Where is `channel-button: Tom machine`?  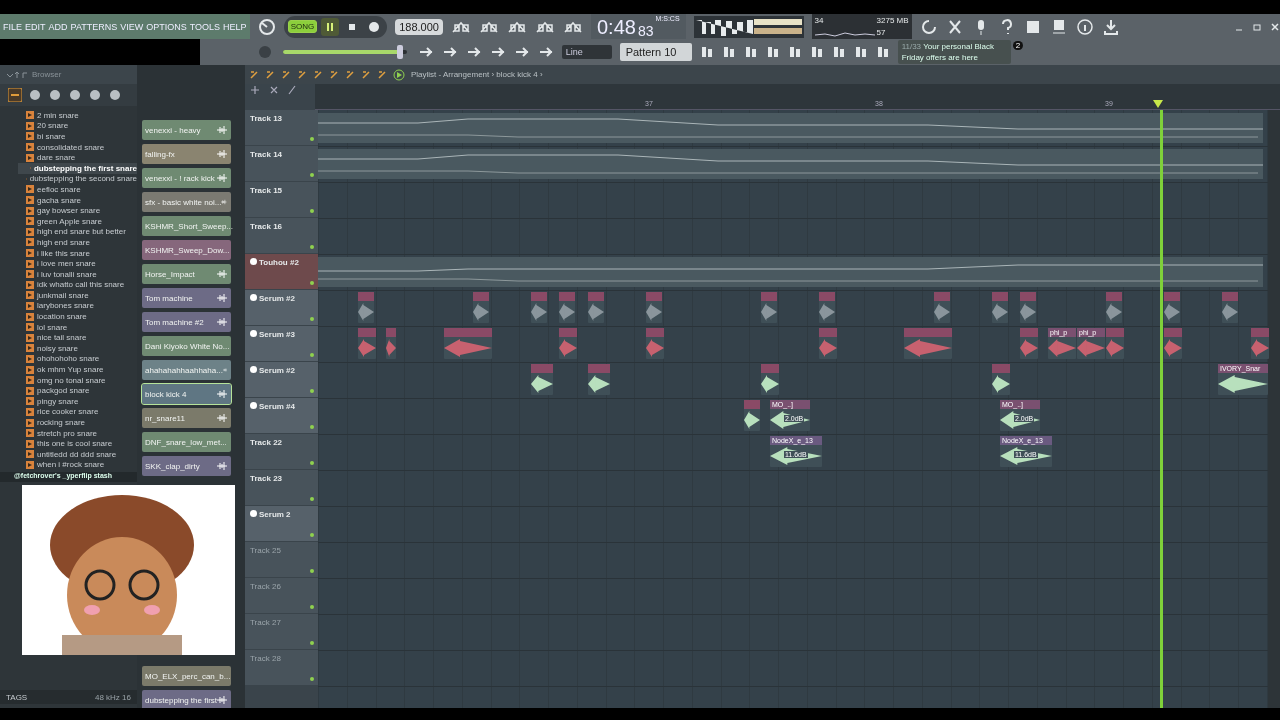 channel-button: Tom machine is located at coordinates (186, 298).